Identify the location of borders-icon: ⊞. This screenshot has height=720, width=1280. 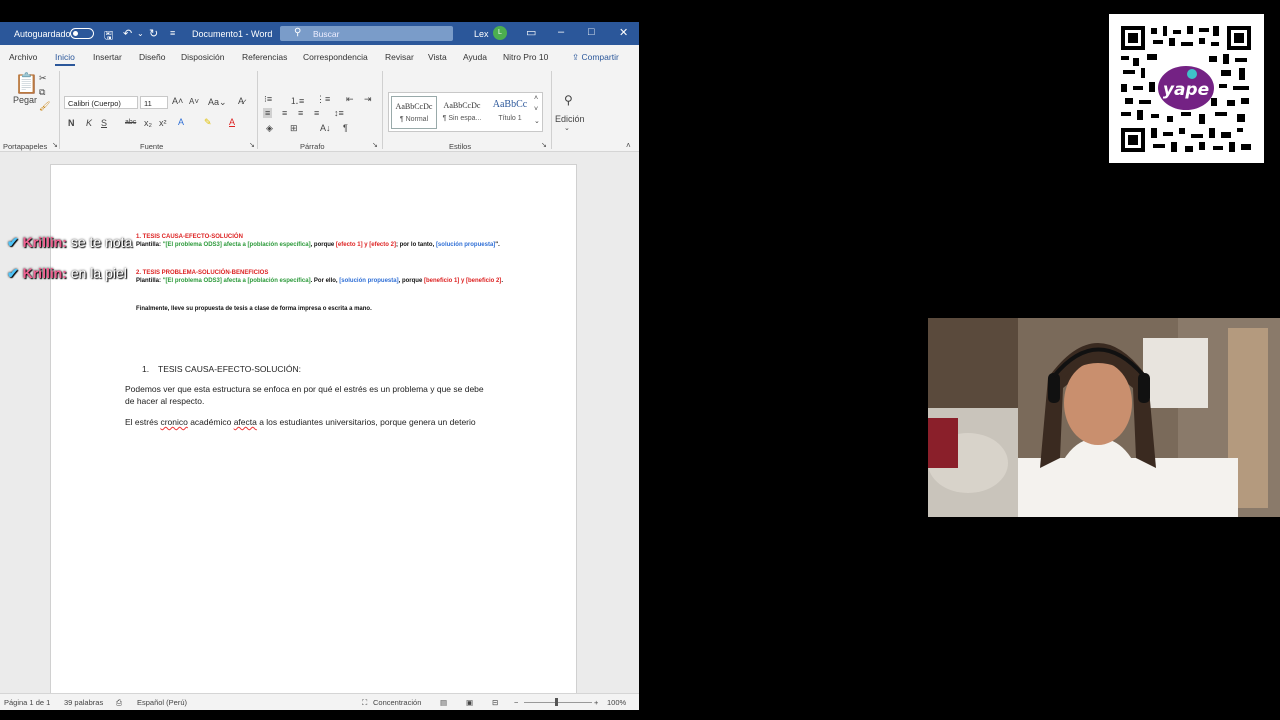
(294, 128).